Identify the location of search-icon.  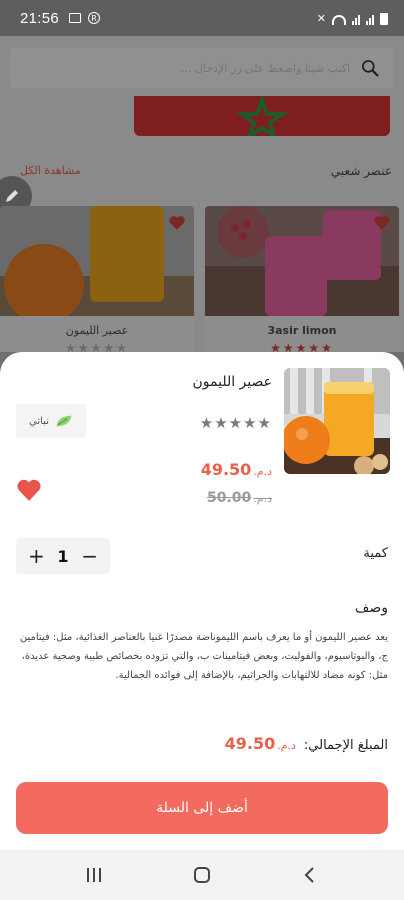
(370, 68).